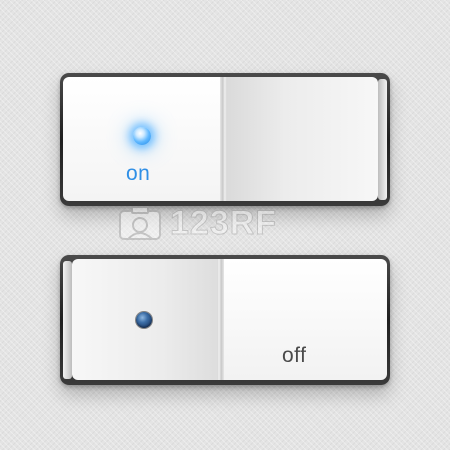  I want to click on watermark: 123RF, so click(197, 223).